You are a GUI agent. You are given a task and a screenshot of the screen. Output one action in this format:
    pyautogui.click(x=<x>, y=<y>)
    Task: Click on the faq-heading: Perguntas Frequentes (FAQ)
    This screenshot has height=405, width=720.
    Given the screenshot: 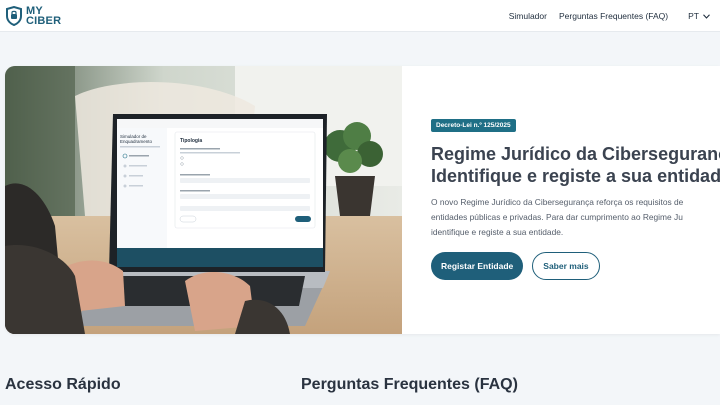 What is the action you would take?
    pyautogui.click(x=409, y=384)
    